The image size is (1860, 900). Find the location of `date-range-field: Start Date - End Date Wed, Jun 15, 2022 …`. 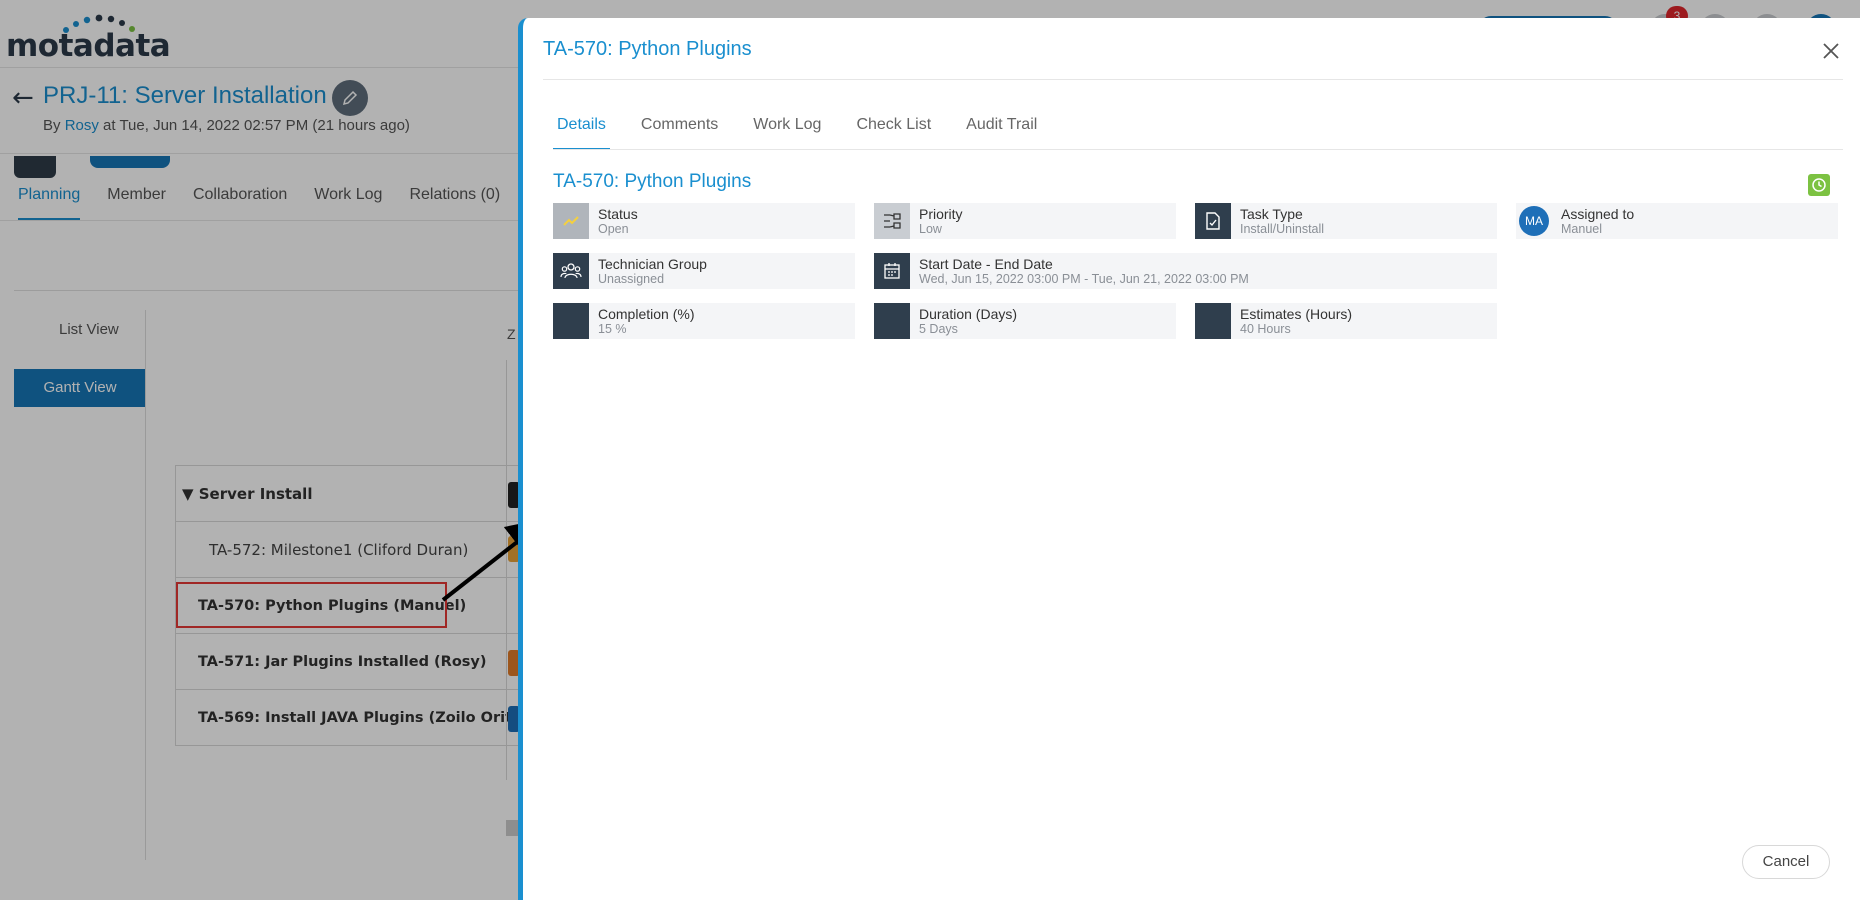

date-range-field: Start Date - End Date Wed, Jun 15, 2022 … is located at coordinates (1185, 271).